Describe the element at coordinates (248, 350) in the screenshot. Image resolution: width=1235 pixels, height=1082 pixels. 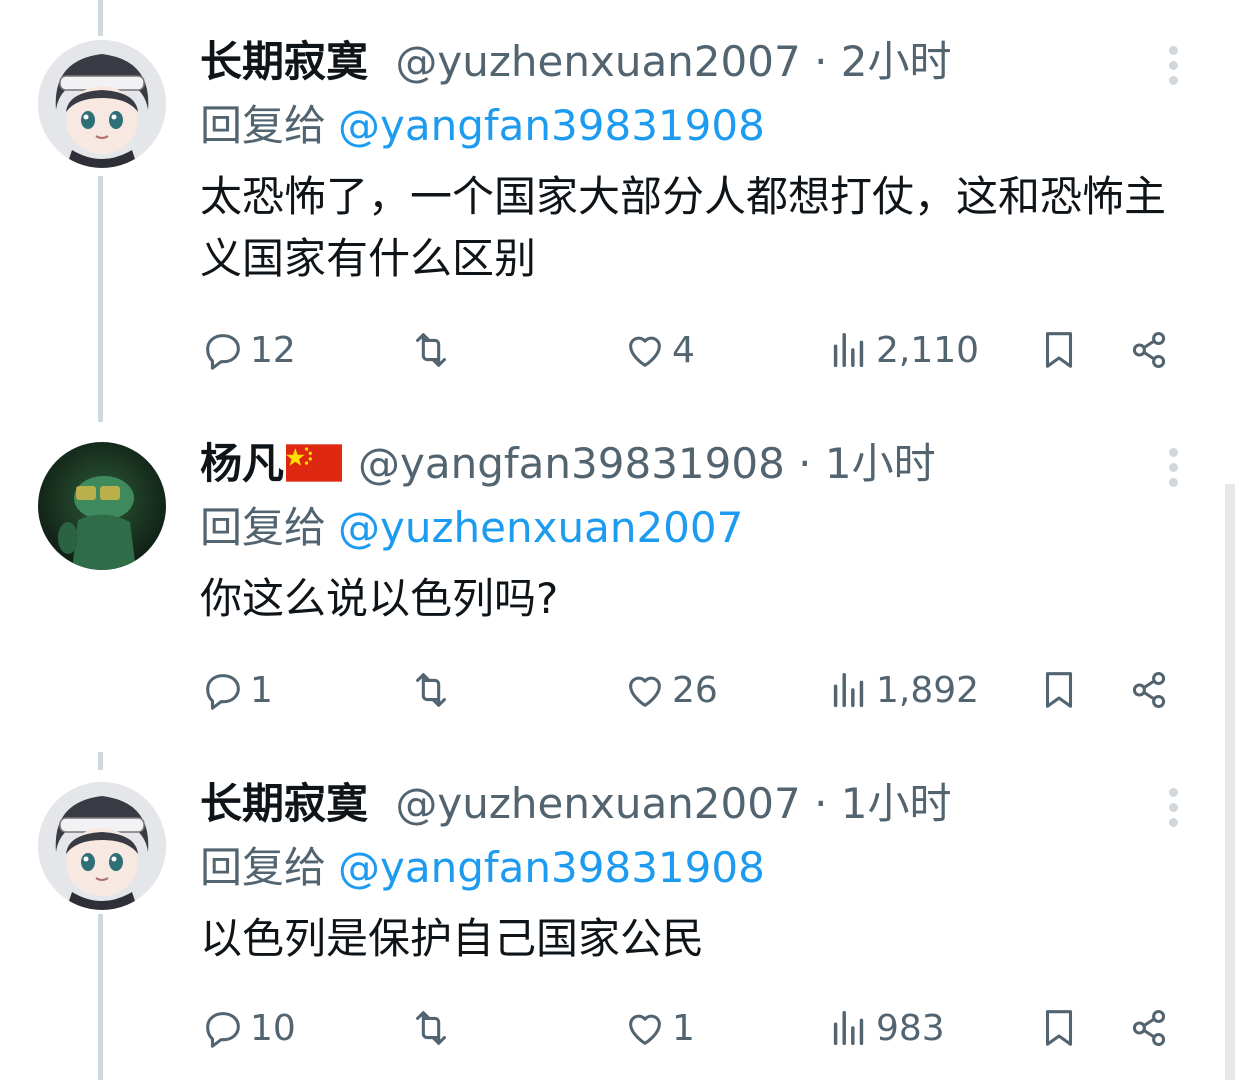
I see `reply-button: 12` at that location.